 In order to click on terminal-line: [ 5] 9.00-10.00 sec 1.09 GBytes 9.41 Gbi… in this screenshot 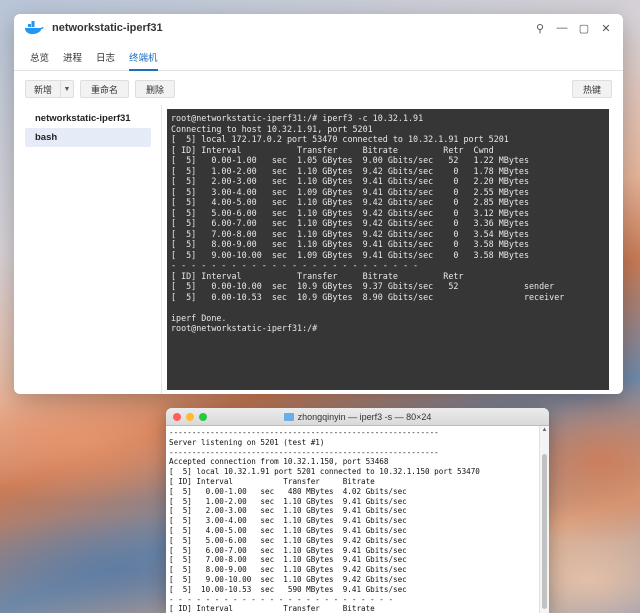, I will do `click(350, 254)`.